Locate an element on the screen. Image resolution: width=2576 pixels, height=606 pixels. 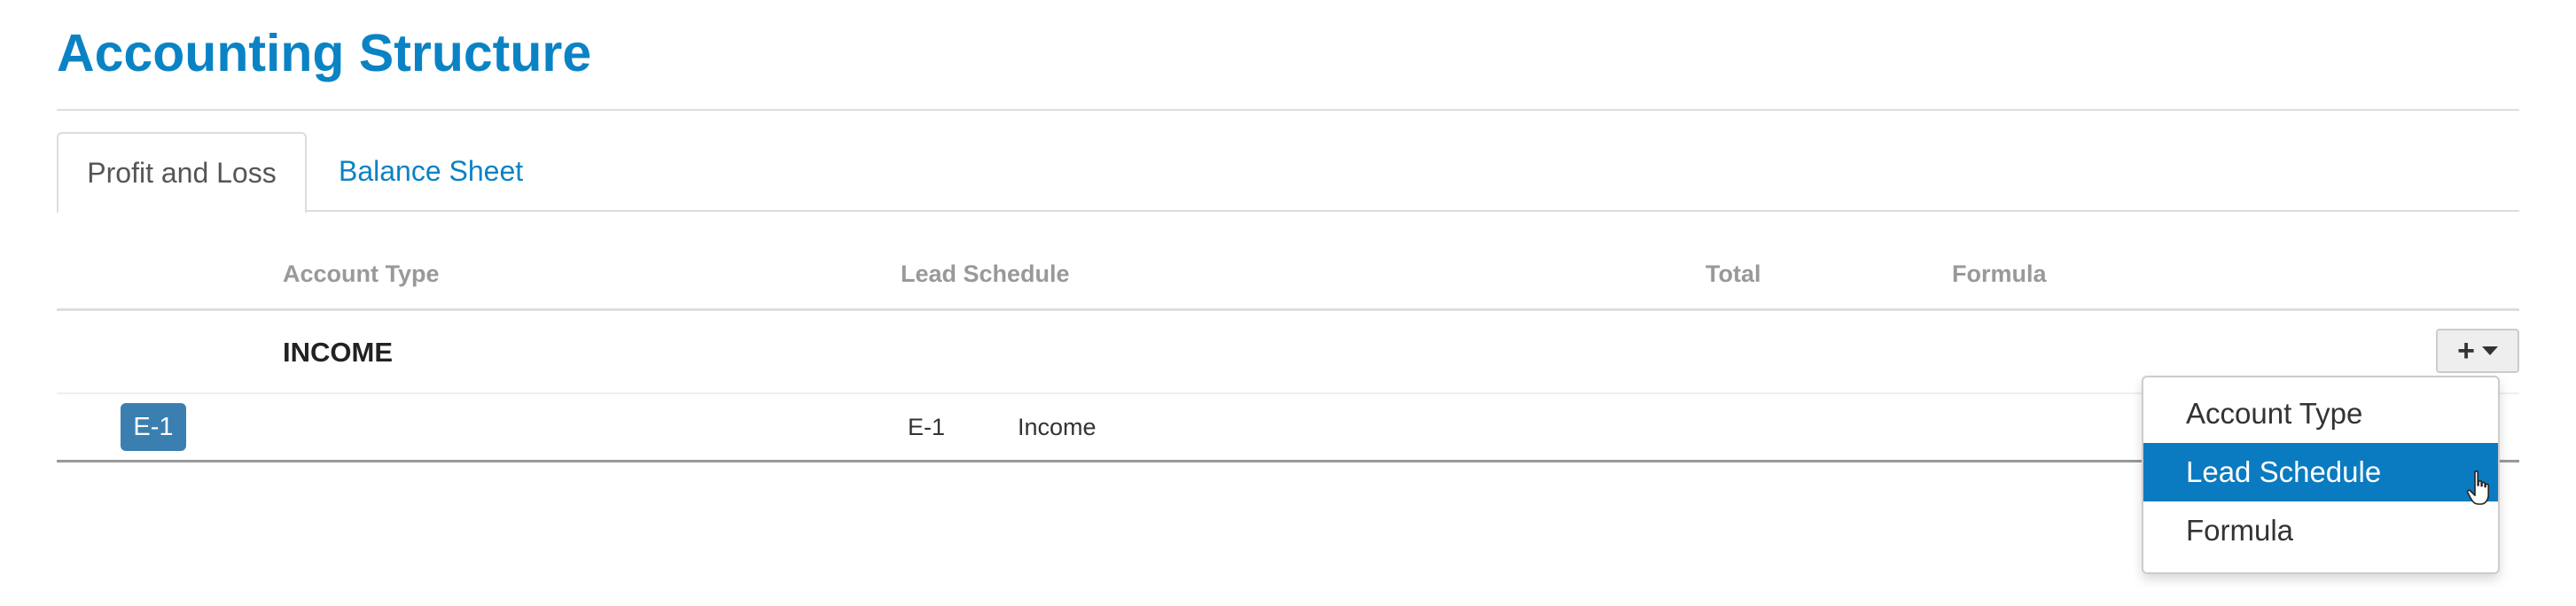
column-header-account-type: Account Type is located at coordinates (361, 273).